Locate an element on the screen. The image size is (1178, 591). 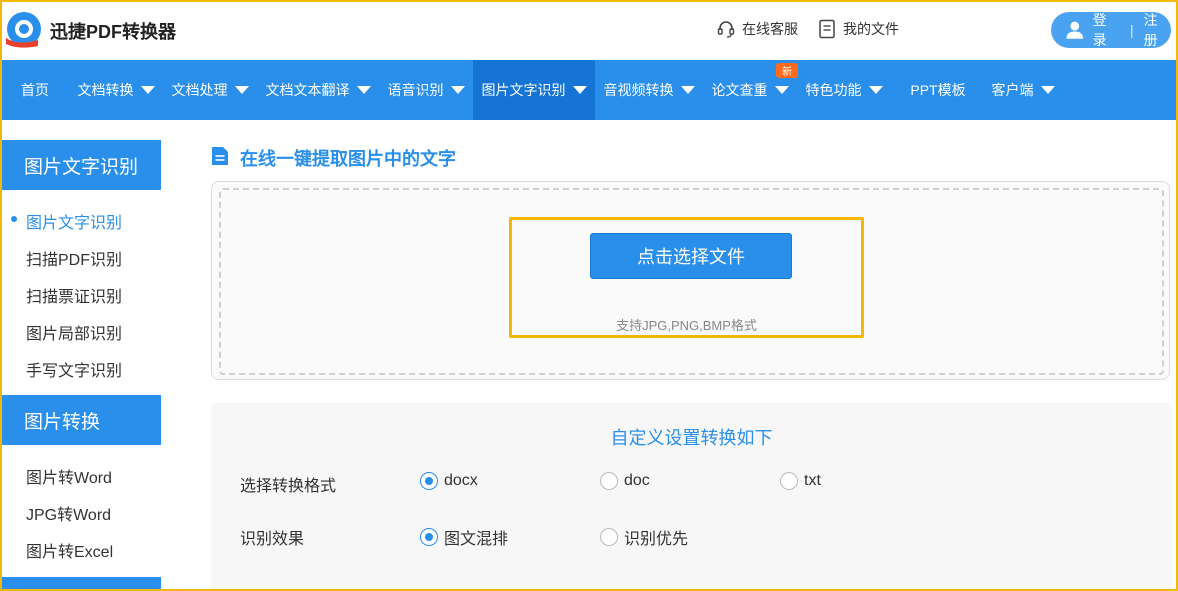
sidebar-item-image-to-excel: 图片转Excel is located at coordinates (69, 550).